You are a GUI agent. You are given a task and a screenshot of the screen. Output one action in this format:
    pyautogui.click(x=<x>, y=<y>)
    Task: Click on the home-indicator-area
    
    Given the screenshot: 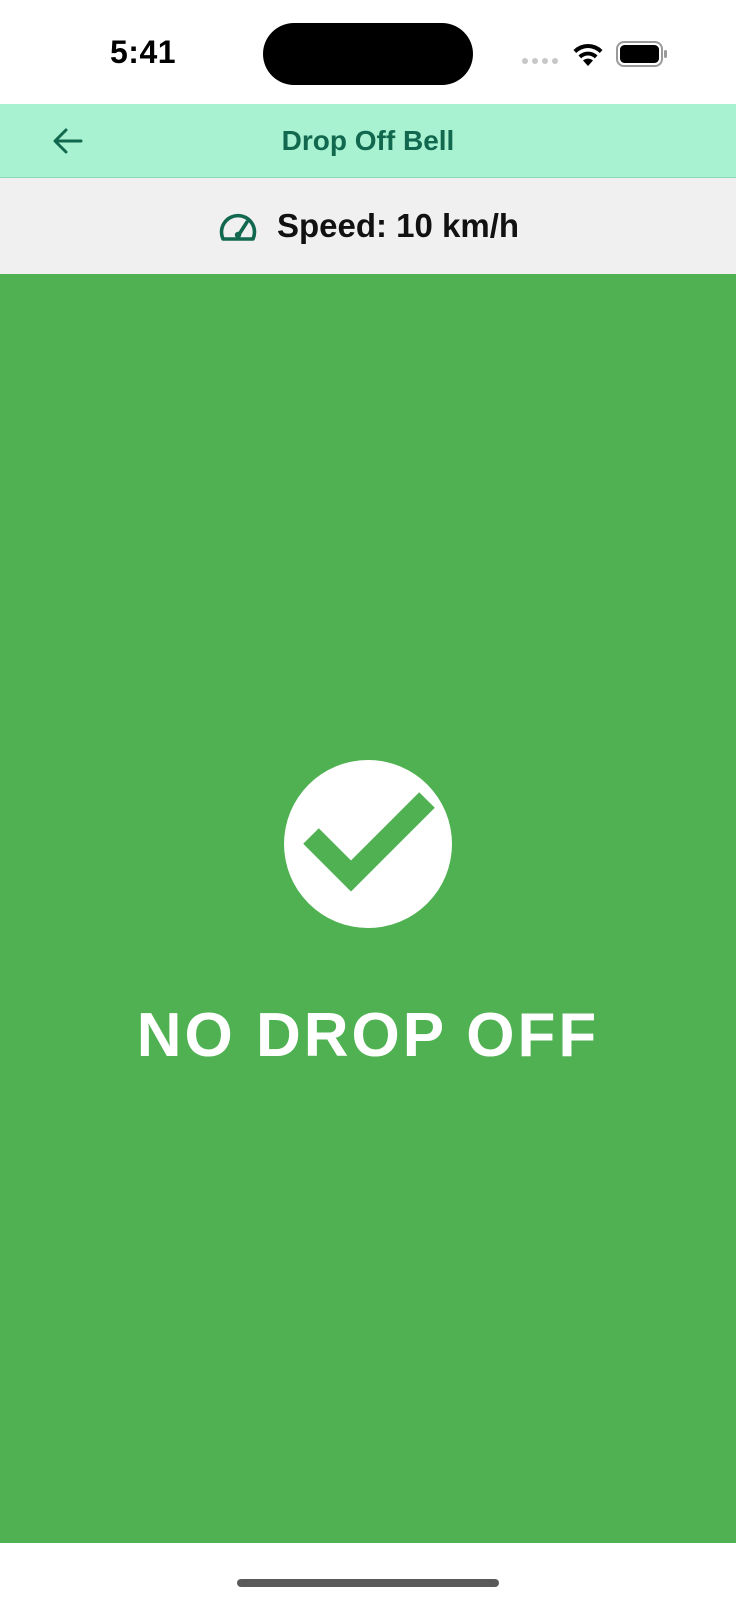 What is the action you would take?
    pyautogui.click(x=368, y=1571)
    